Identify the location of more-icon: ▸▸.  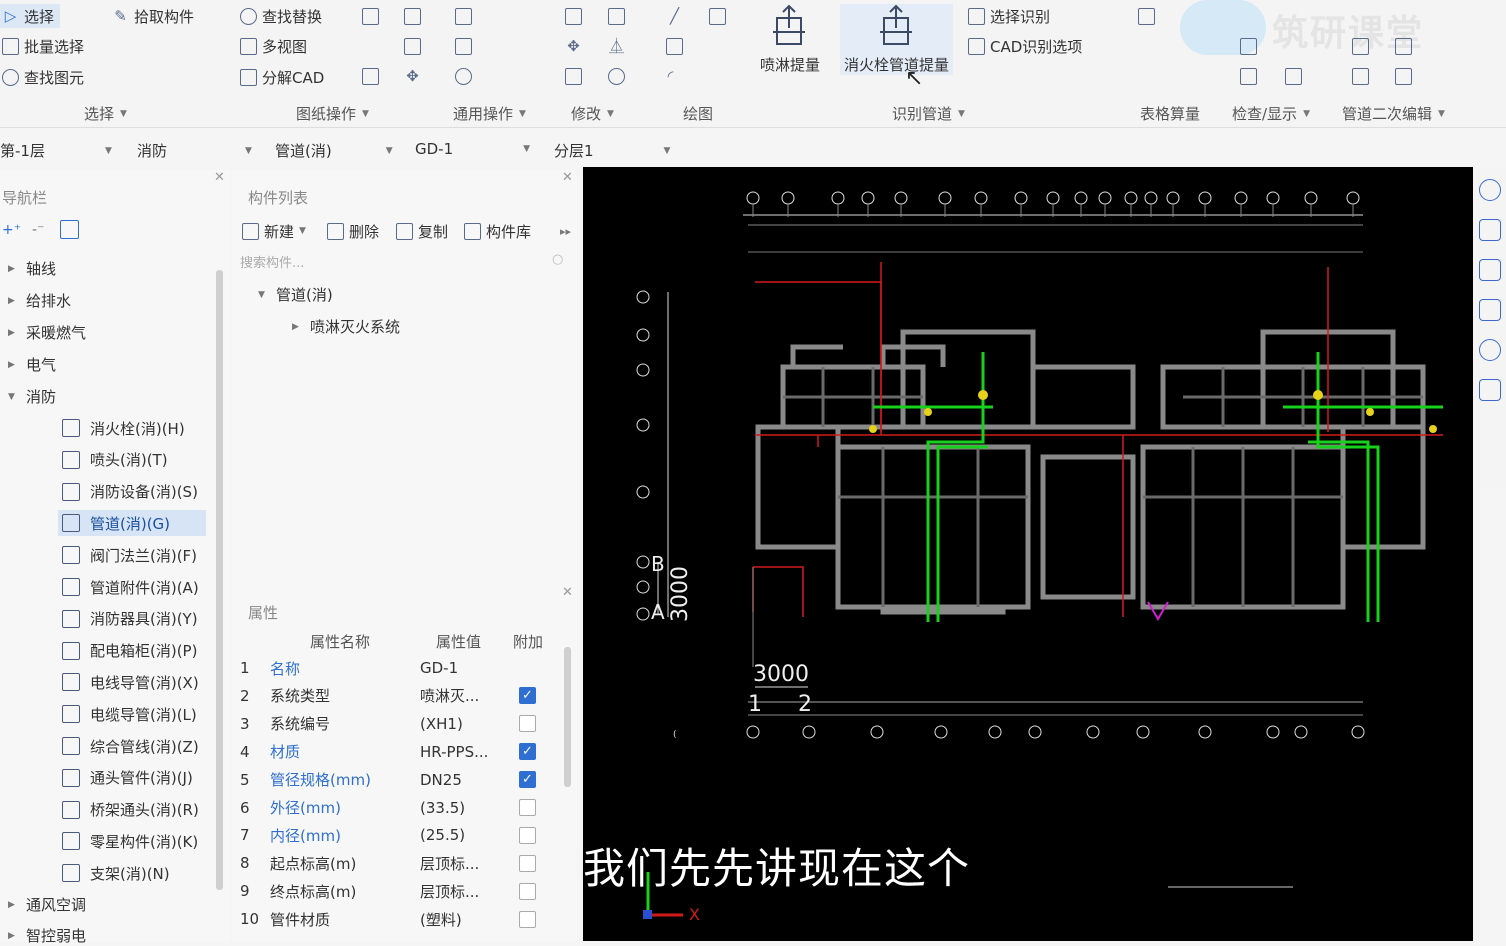
(565, 231).